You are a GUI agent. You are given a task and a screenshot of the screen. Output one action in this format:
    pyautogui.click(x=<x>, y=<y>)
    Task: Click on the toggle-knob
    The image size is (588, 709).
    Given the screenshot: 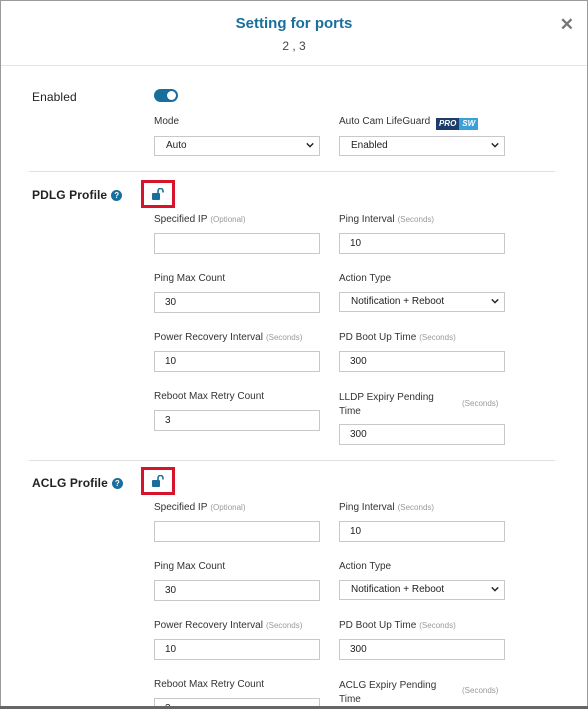 What is the action you would take?
    pyautogui.click(x=171, y=95)
    